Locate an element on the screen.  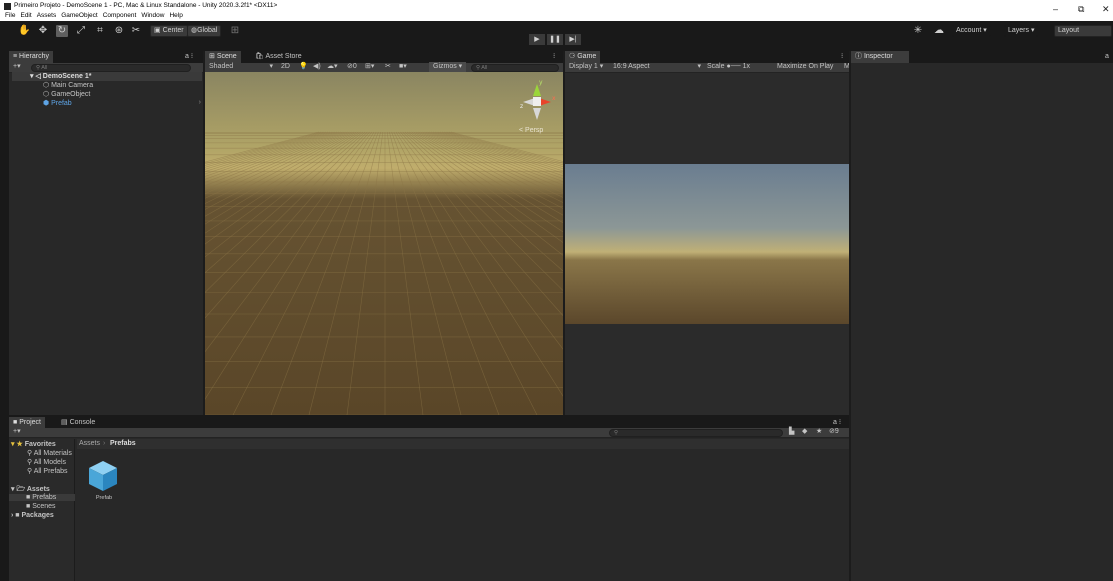
tab-console: ▤ Console is located at coordinates (78, 422).